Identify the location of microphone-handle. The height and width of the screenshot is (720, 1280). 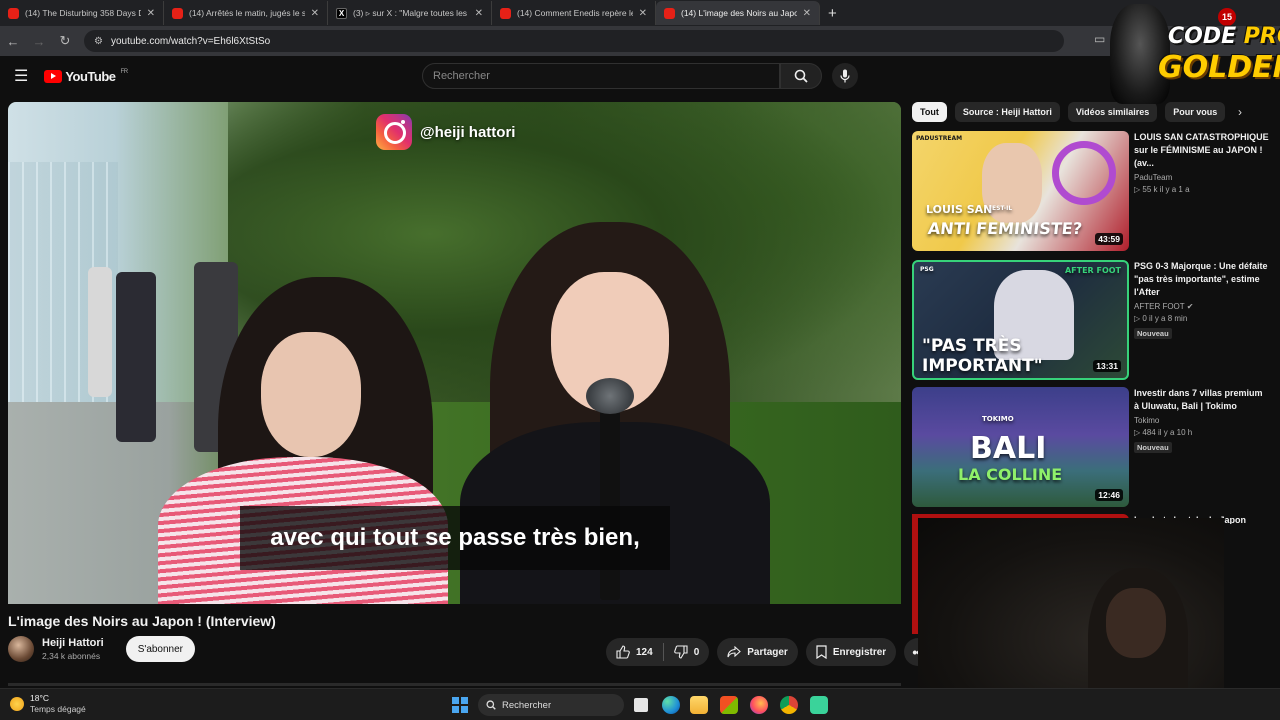
(610, 505).